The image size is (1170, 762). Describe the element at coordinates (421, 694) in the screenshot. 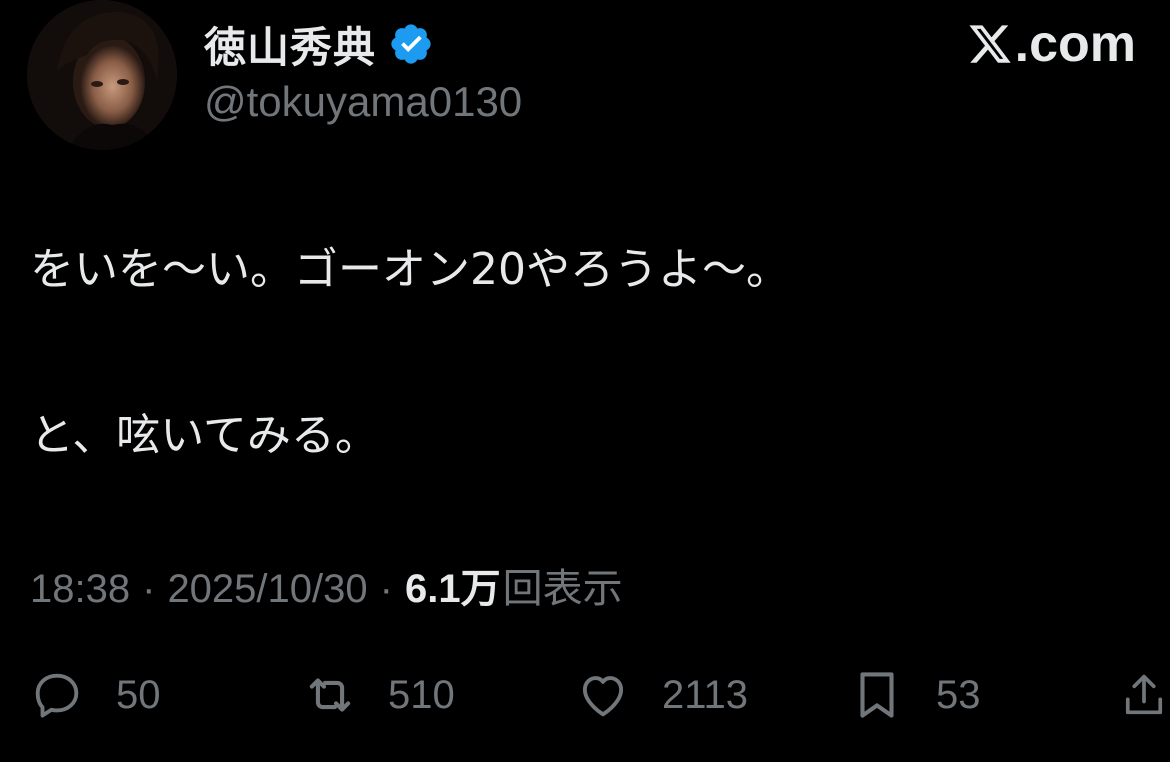

I see `retweet-count: 510` at that location.